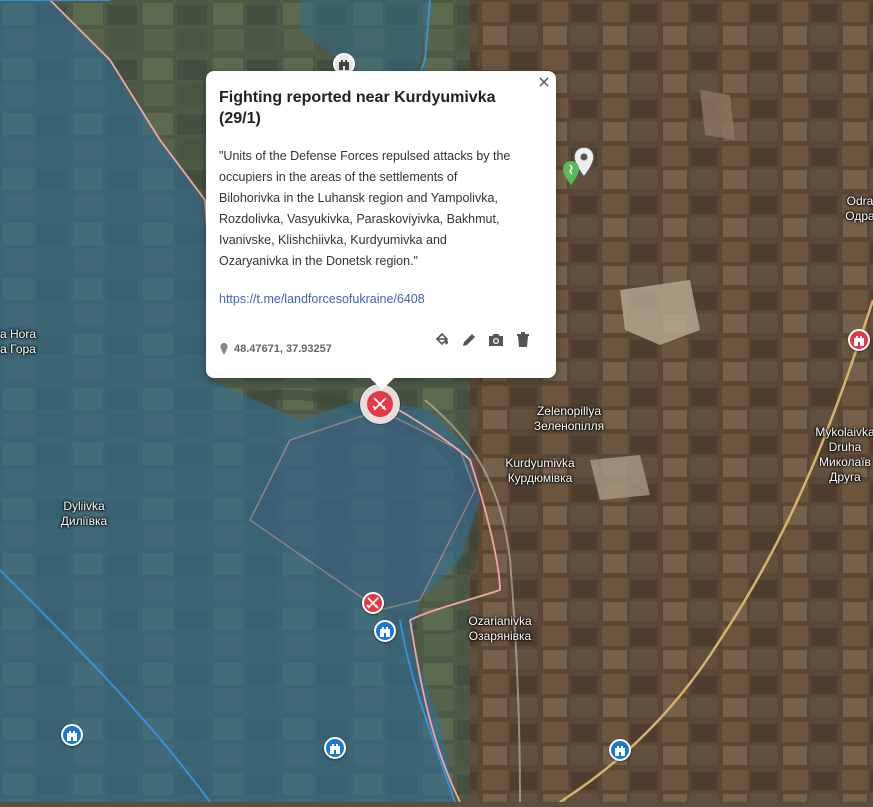  I want to click on place-label-dyliivka: Dyliivka Диліївка, so click(84, 513).